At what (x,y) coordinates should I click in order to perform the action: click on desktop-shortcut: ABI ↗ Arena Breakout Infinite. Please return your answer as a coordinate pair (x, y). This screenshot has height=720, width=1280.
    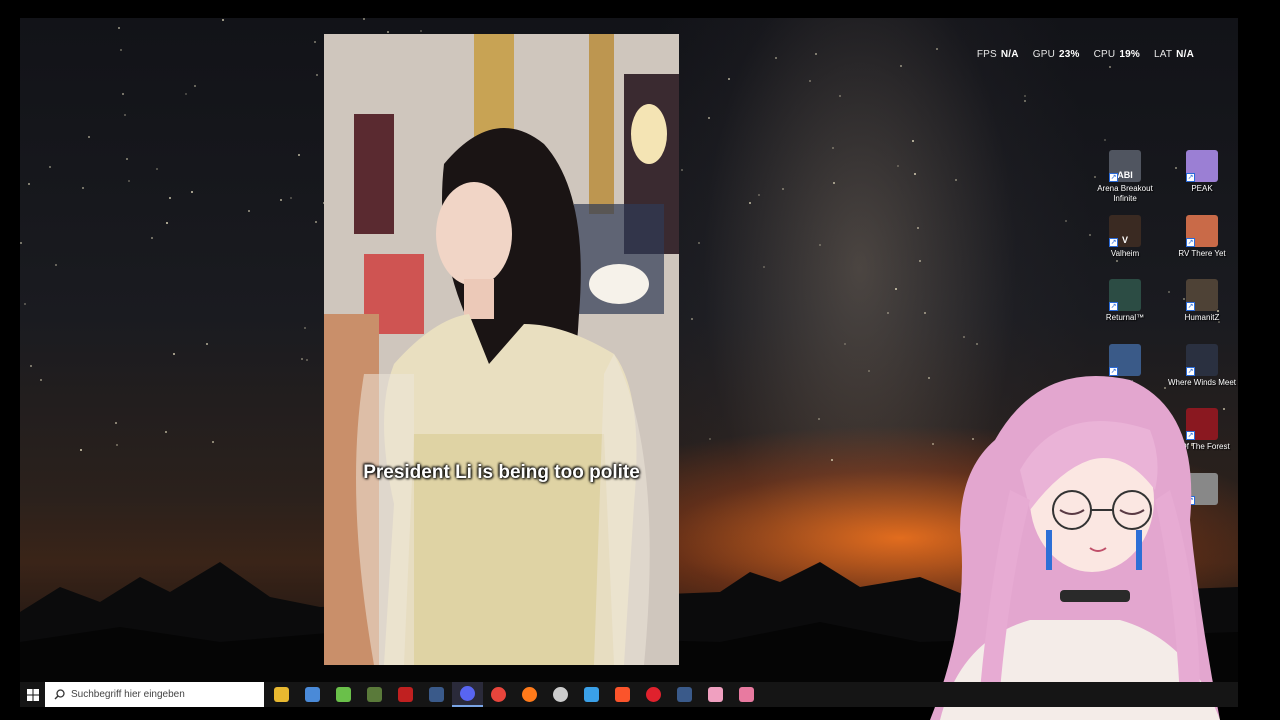
    Looking at the image, I should click on (1125, 177).